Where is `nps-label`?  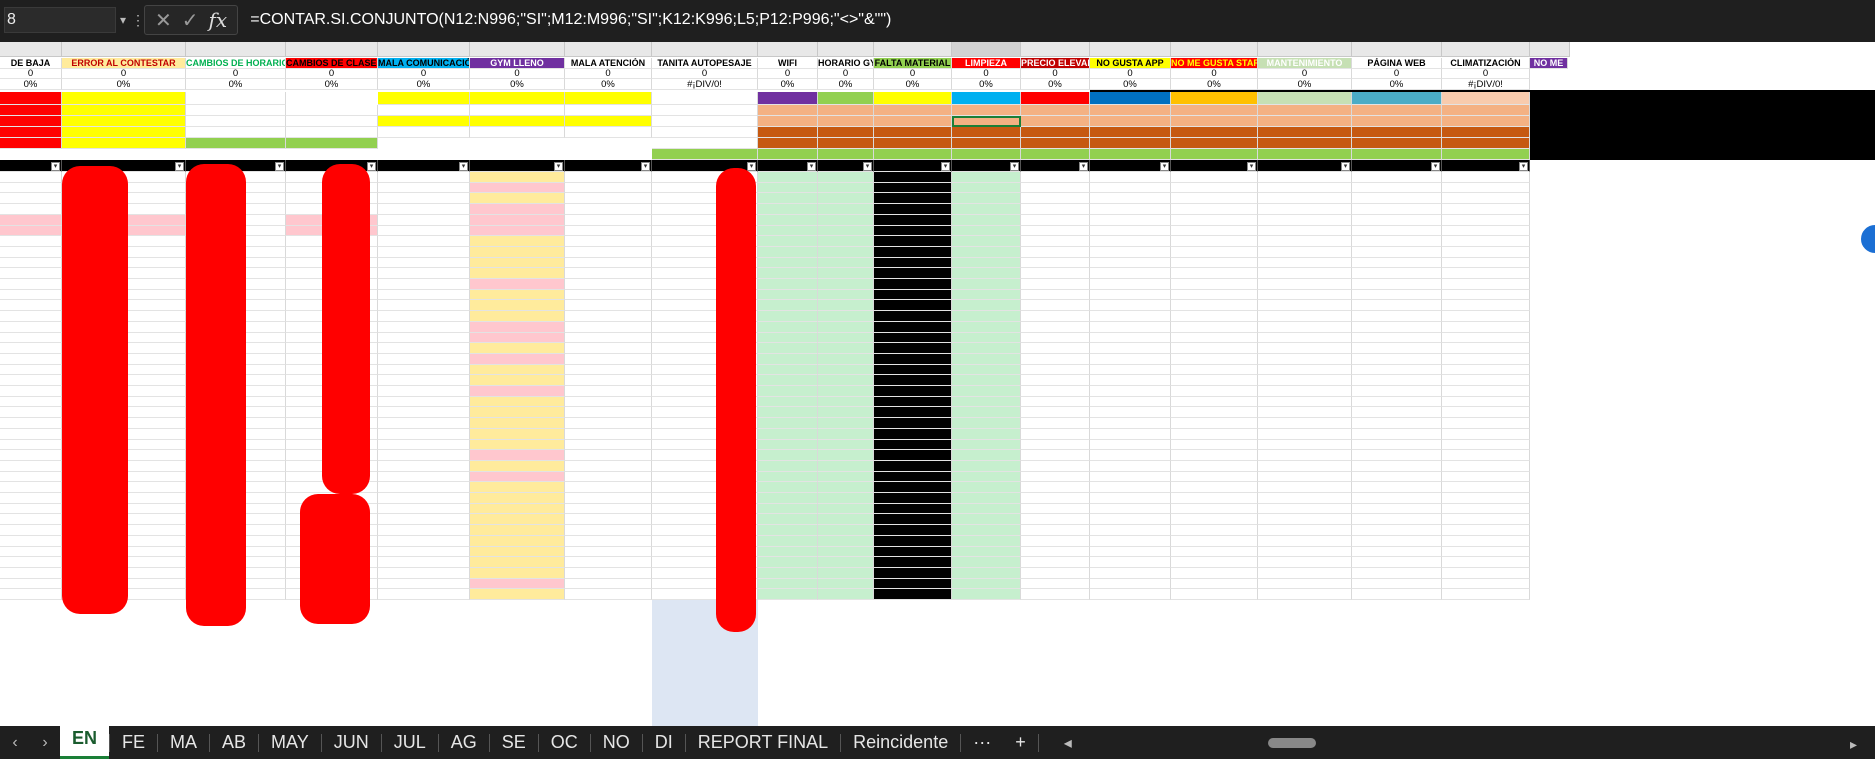 nps-label is located at coordinates (124, 143).